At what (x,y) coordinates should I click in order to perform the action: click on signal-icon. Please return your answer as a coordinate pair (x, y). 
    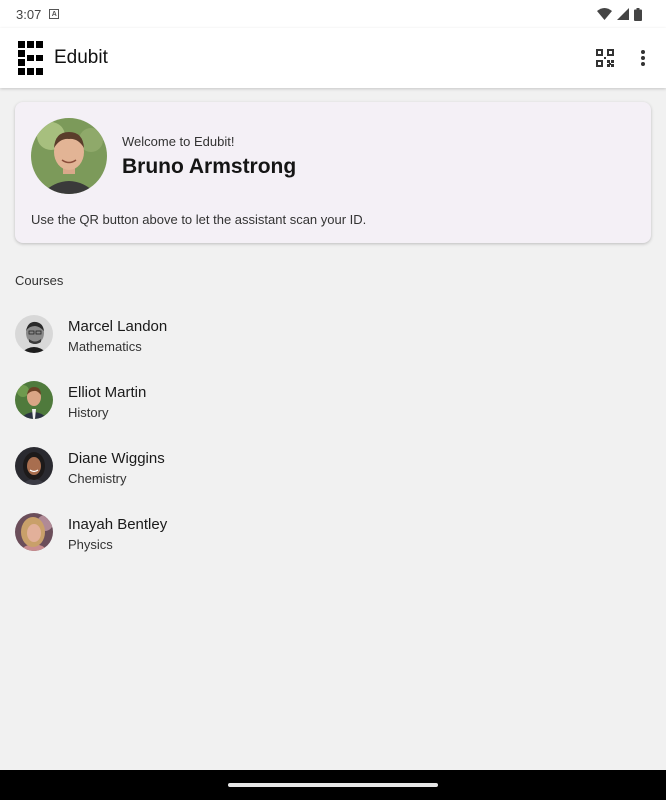
    Looking at the image, I should click on (623, 14).